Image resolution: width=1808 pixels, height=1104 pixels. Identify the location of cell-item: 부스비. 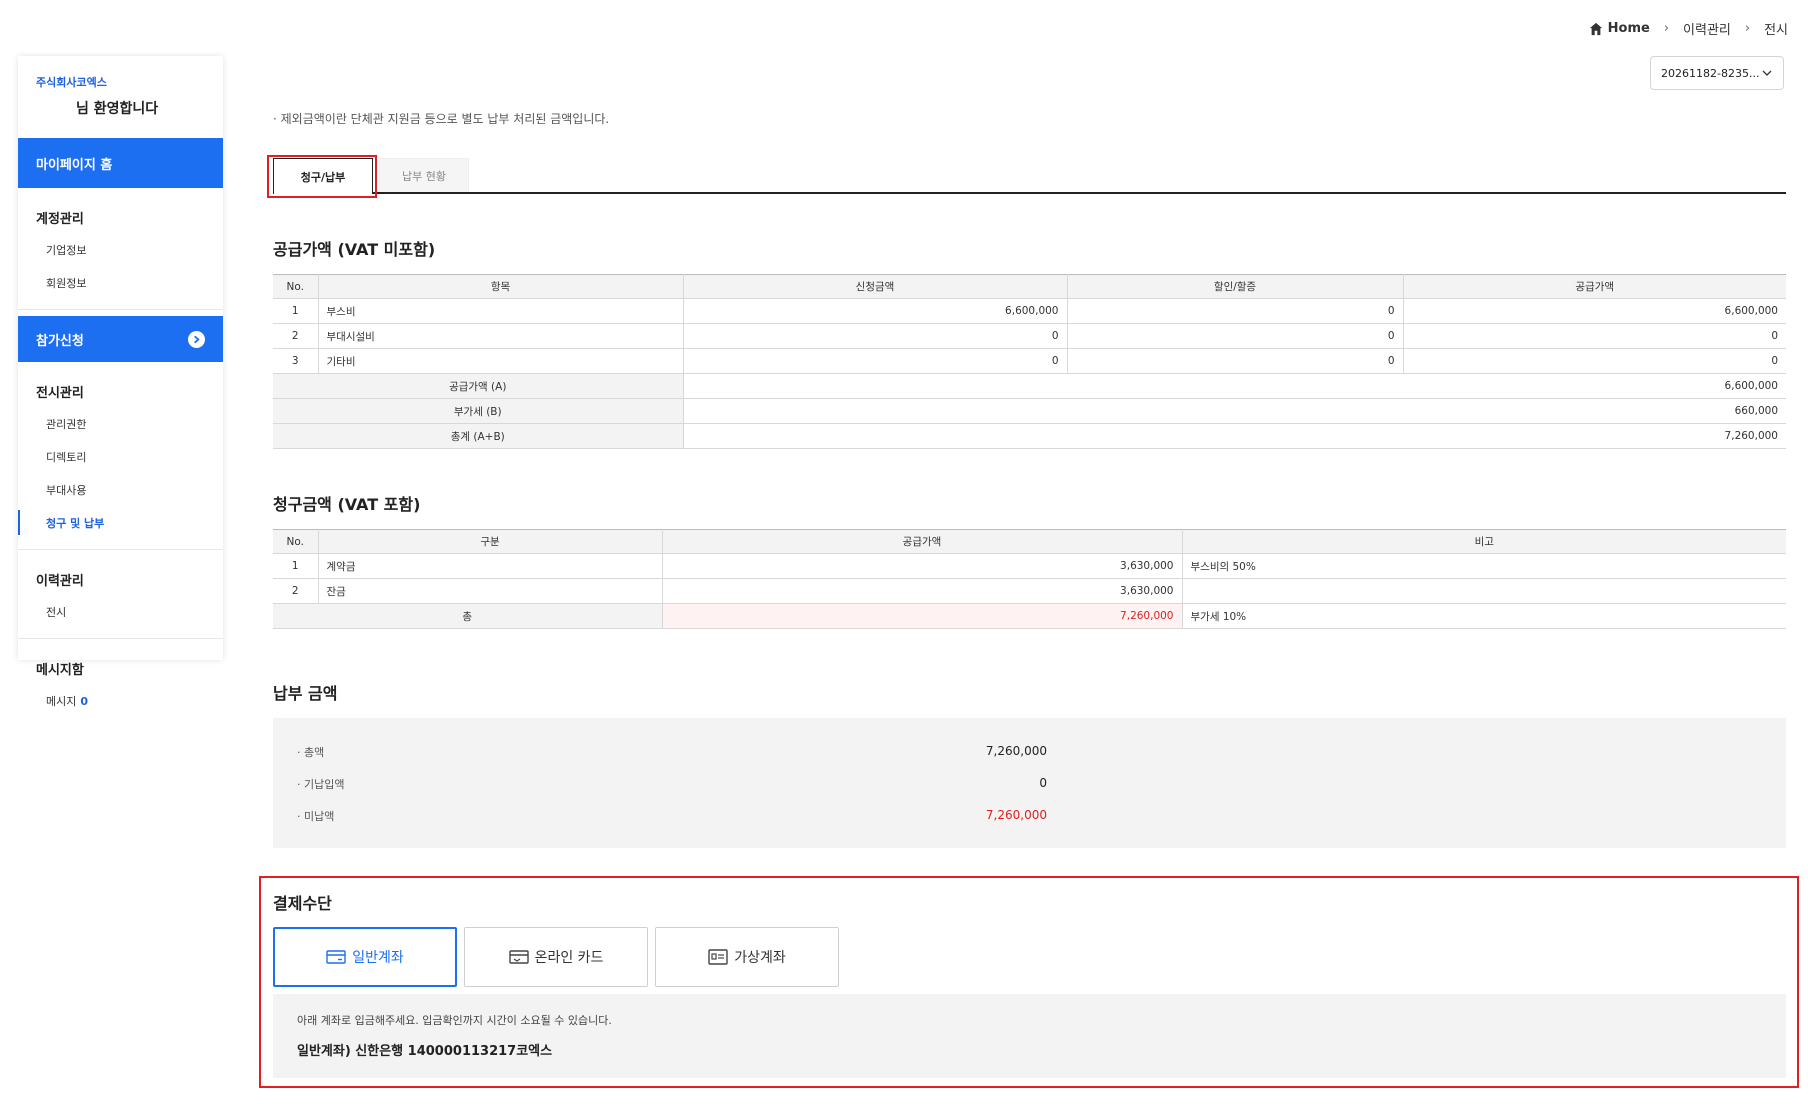
(501, 311).